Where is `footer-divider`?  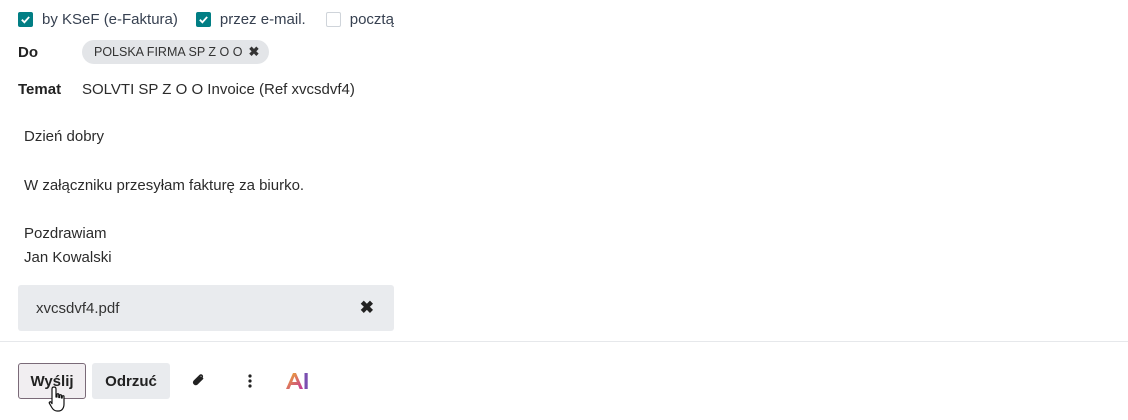
footer-divider is located at coordinates (564, 341).